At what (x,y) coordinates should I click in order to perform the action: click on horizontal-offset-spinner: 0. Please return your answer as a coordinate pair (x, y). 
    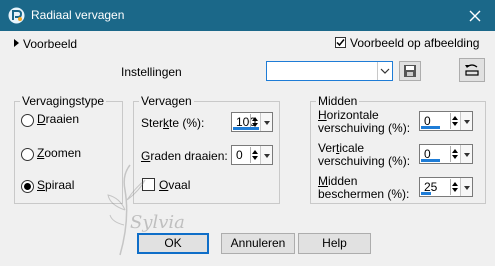
    Looking at the image, I should click on (446, 121).